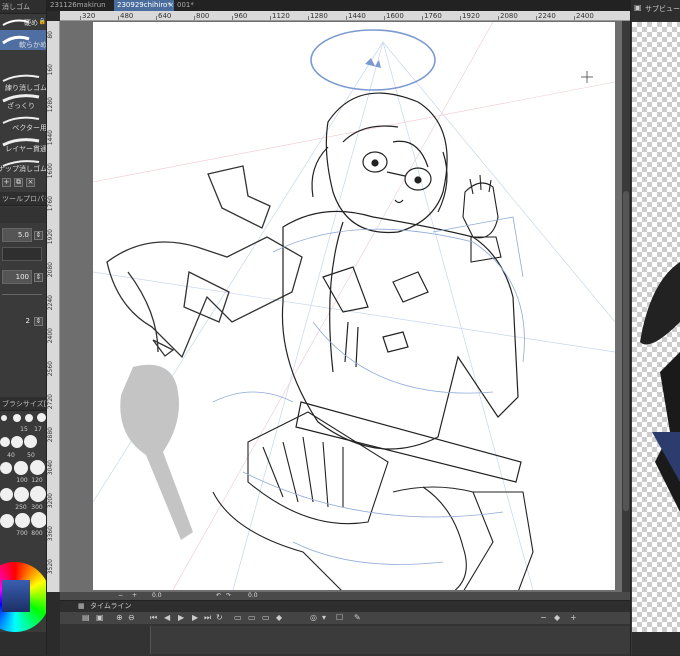  I want to click on vruler-label: 1920, so click(50, 237).